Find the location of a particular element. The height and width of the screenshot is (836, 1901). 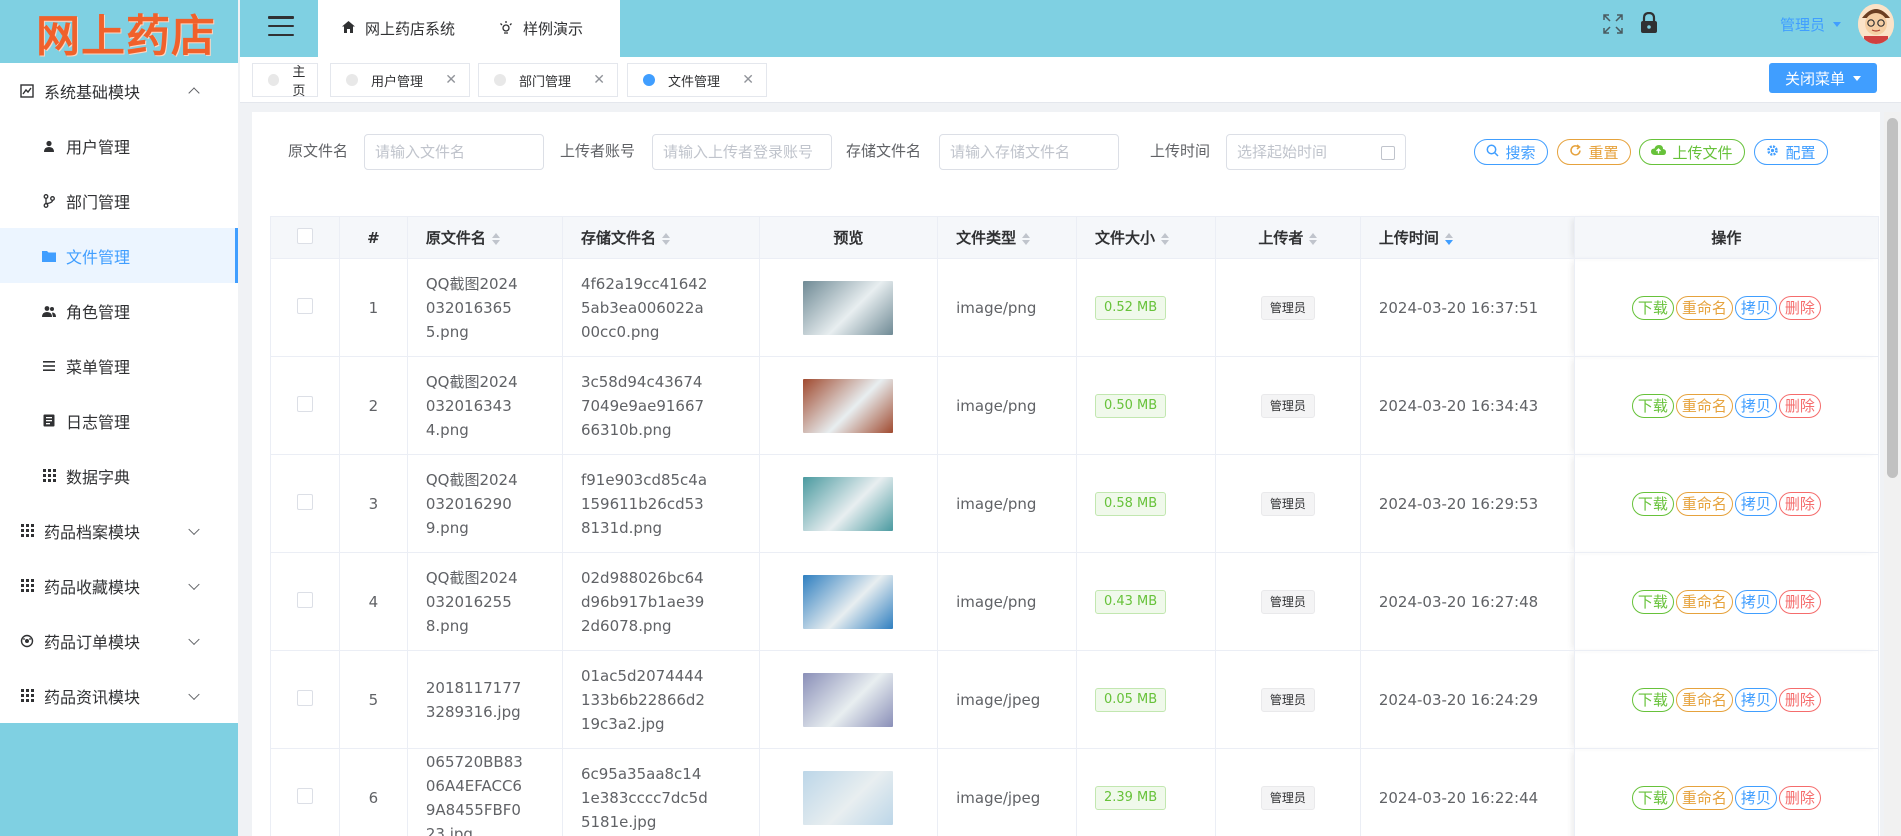

sidebar-item-departments: 部门管理 is located at coordinates (119, 200).